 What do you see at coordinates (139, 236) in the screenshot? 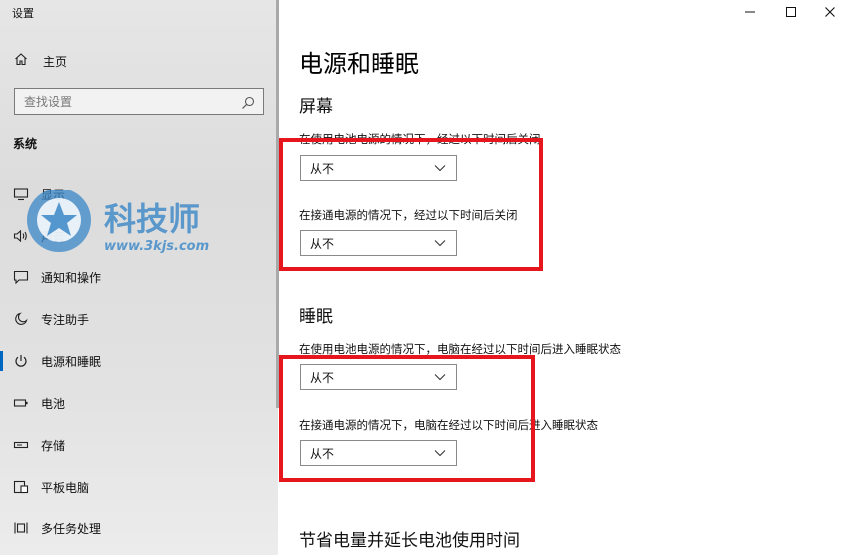
I see `sidebar-item-sound: 声音` at bounding box center [139, 236].